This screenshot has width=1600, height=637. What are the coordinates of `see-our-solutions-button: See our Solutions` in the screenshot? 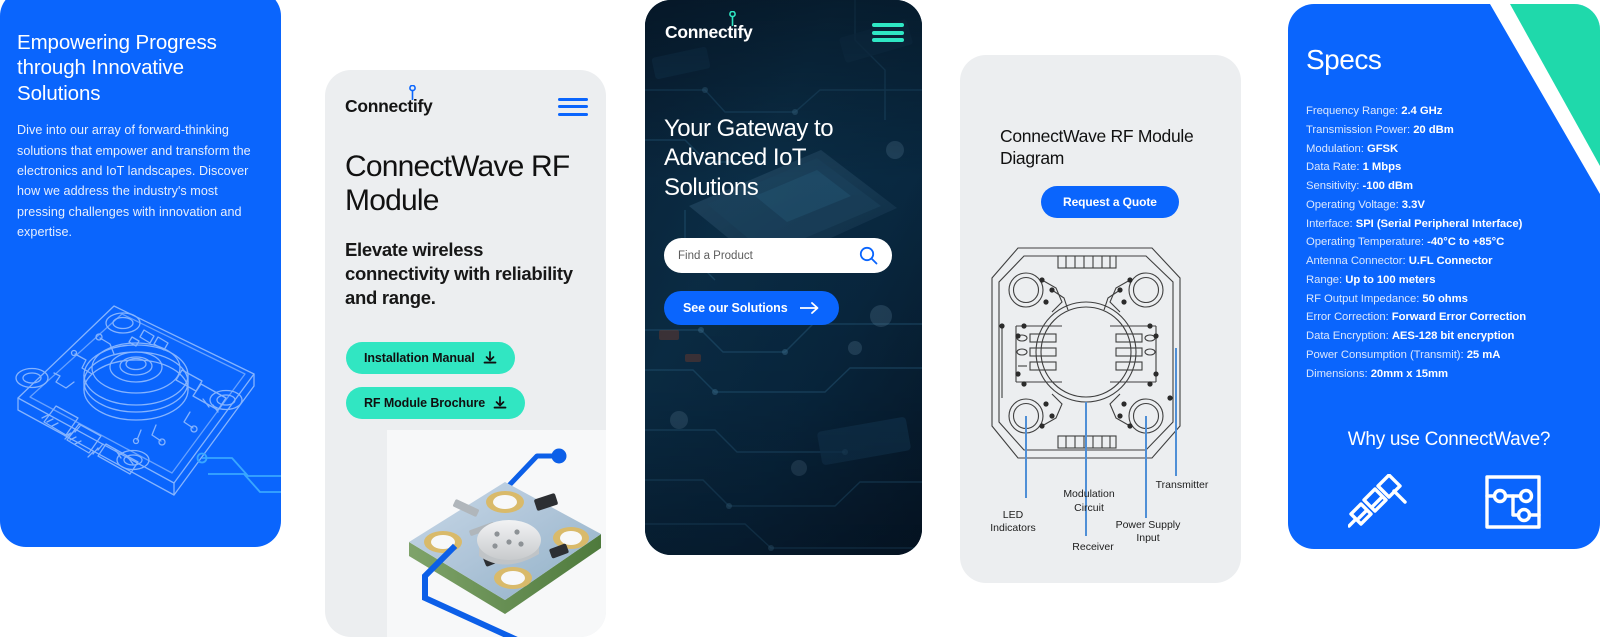 It's located at (751, 308).